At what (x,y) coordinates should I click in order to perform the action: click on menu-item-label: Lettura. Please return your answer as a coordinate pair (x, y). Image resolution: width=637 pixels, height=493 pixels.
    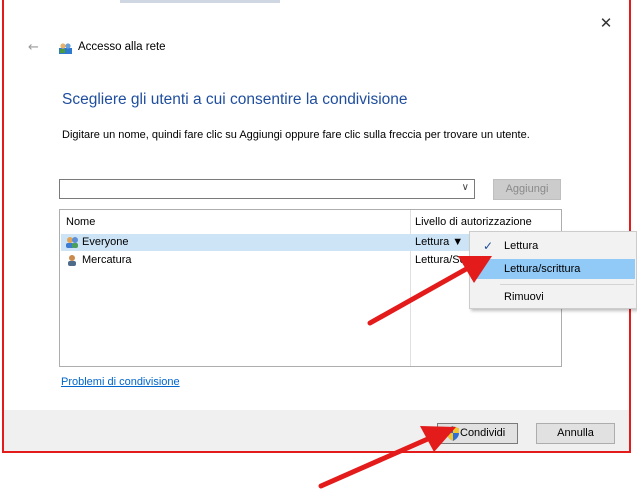
    Looking at the image, I should click on (521, 246).